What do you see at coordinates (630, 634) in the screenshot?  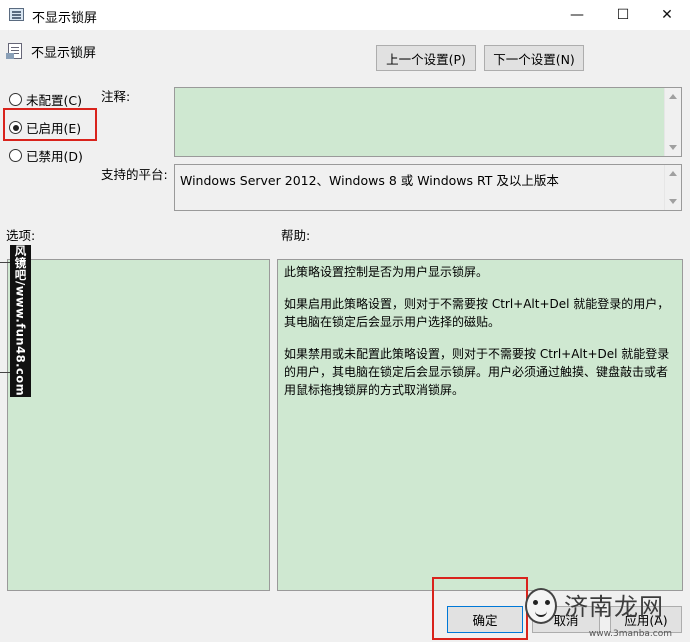 I see `watermark-url: www.3manba.com` at bounding box center [630, 634].